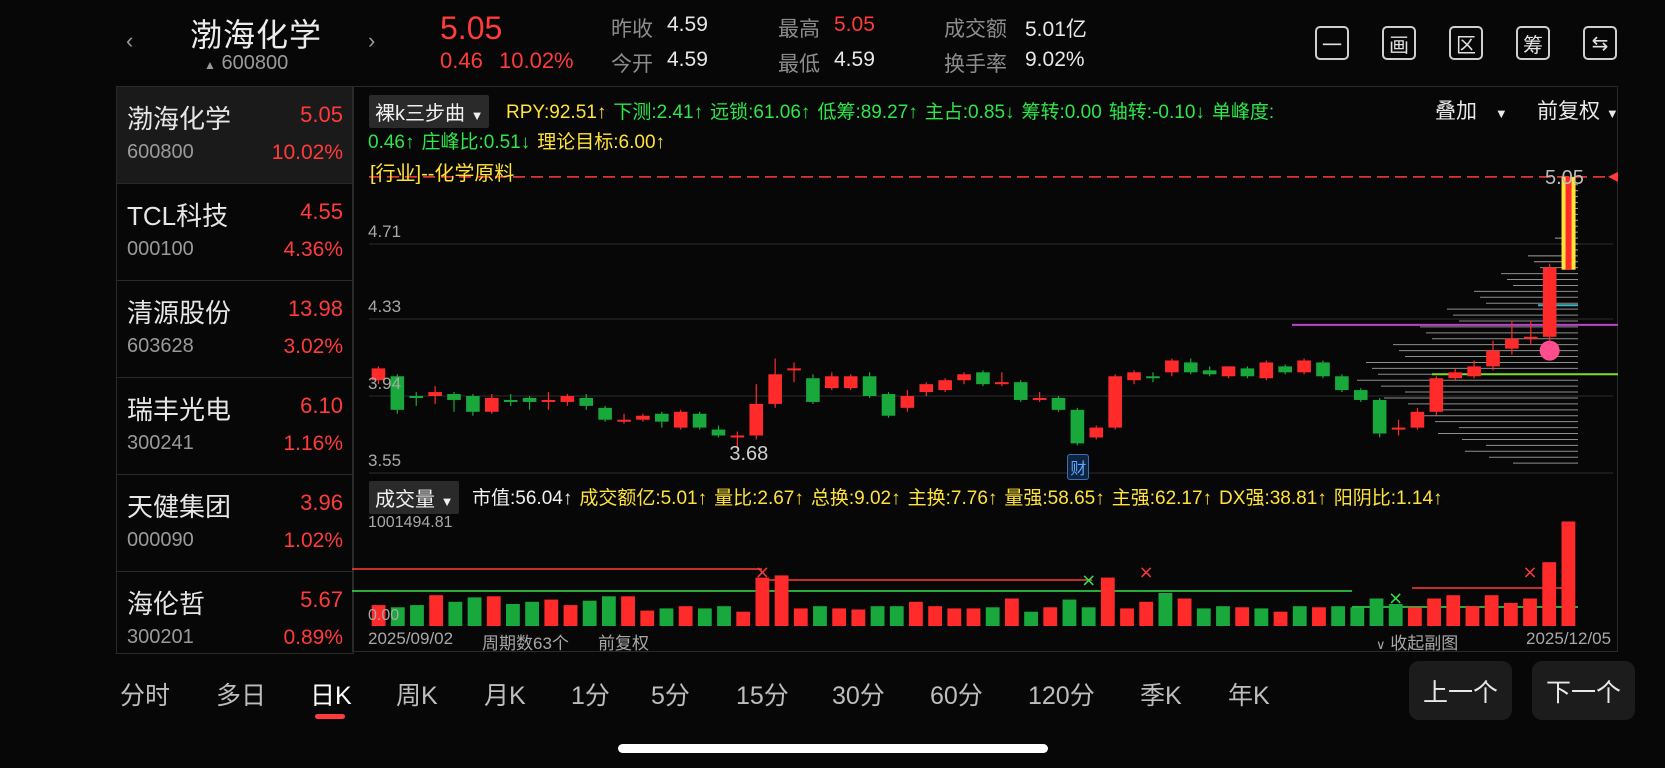 The image size is (1665, 768). What do you see at coordinates (178, 216) in the screenshot?
I see `watchlist-stock-name: TCL科技` at bounding box center [178, 216].